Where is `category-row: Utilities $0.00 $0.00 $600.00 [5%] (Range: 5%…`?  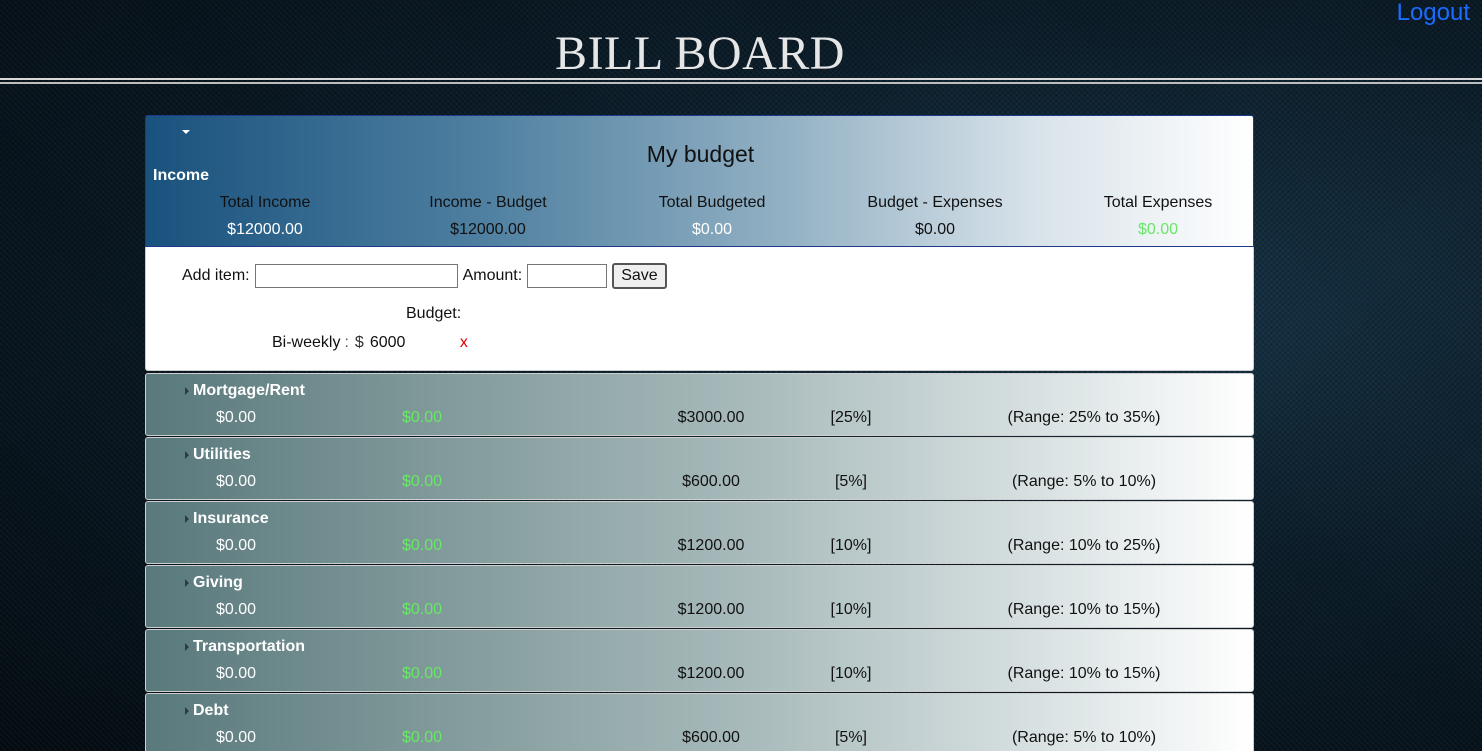
category-row: Utilities $0.00 $0.00 $600.00 [5%] (Range: 5%… is located at coordinates (699, 468).